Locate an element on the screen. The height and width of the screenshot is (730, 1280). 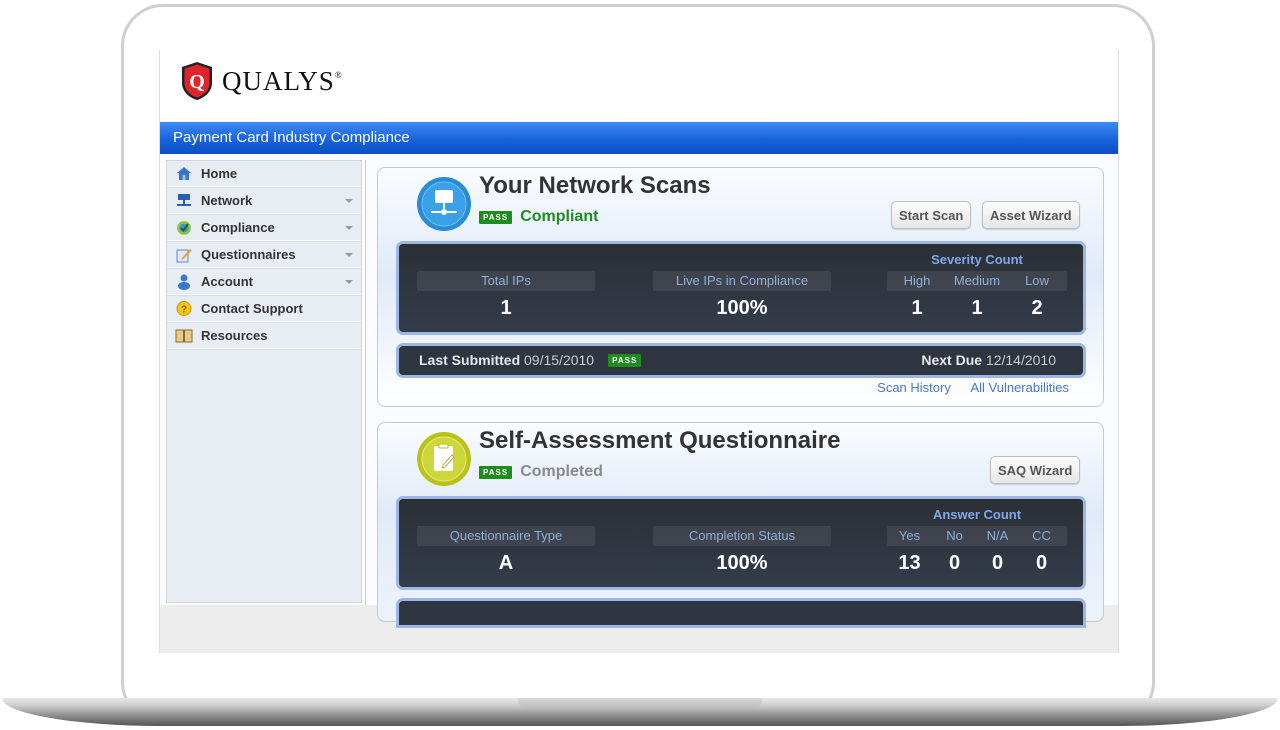
status-text: Compliant is located at coordinates (559, 216).